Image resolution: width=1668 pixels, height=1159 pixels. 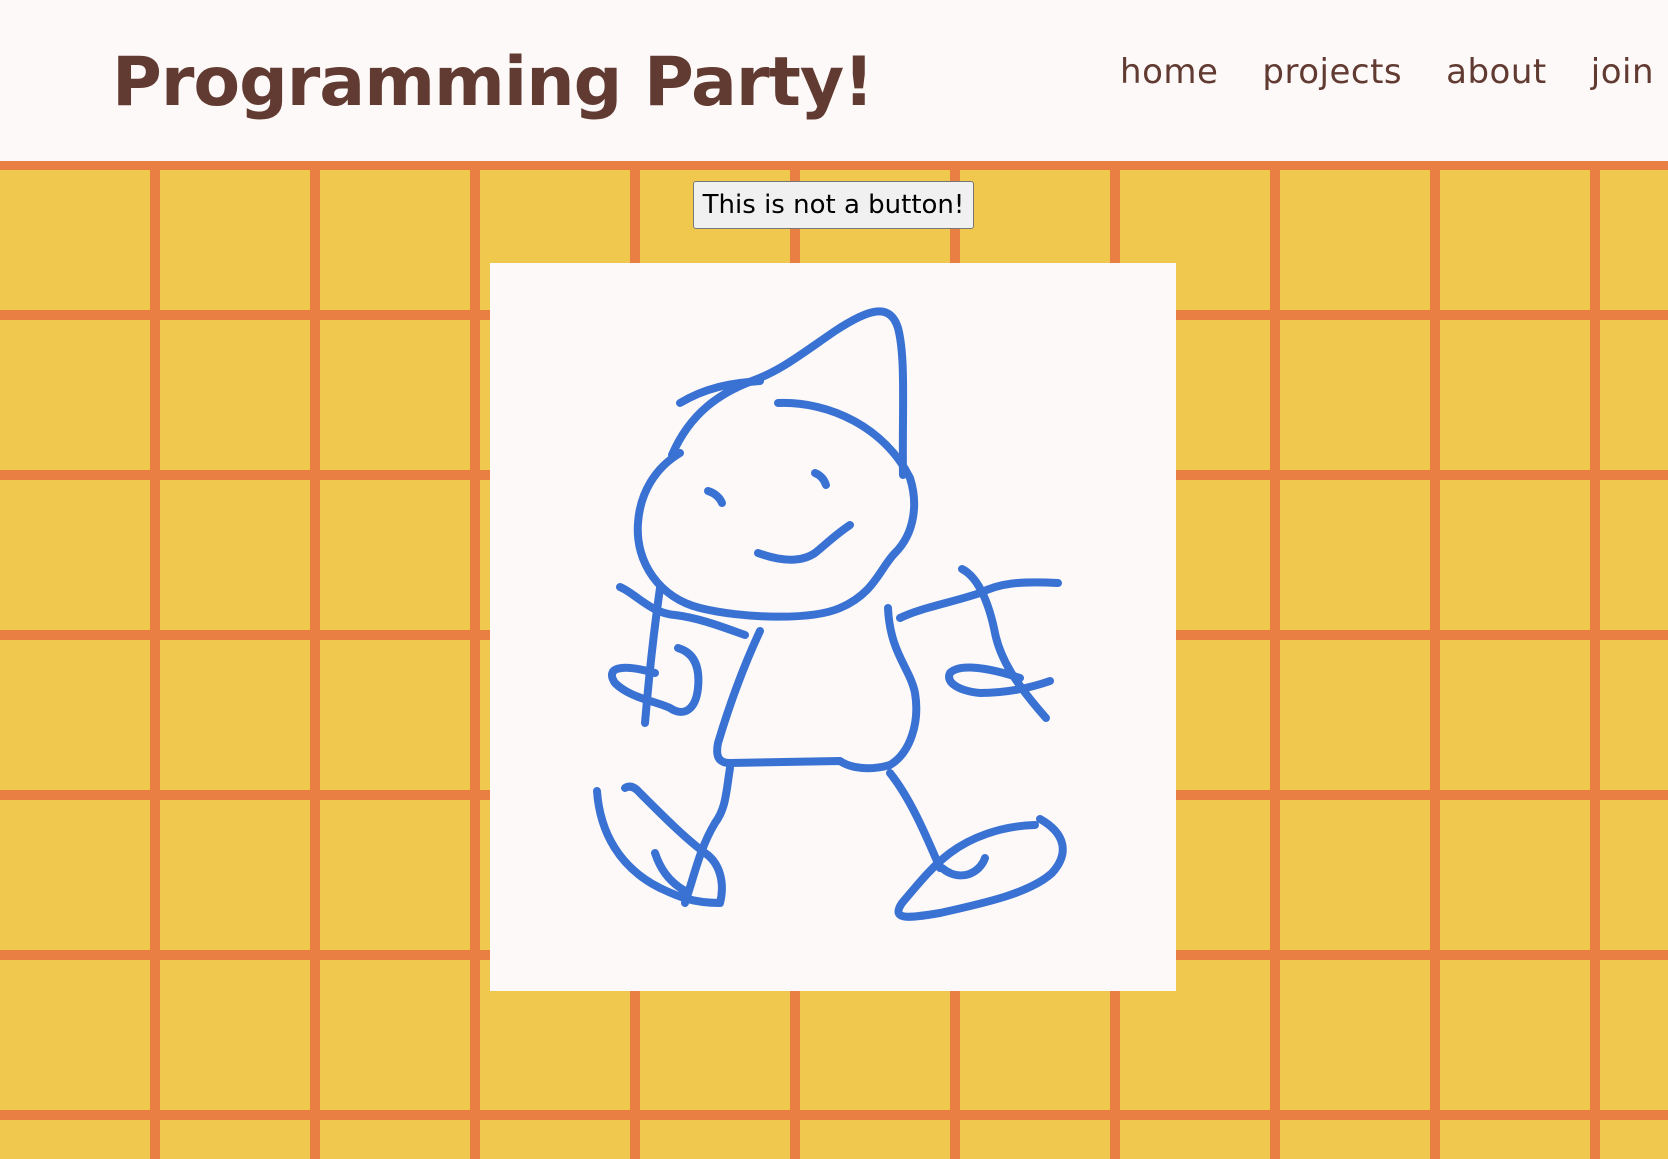 What do you see at coordinates (1169, 72) in the screenshot?
I see `nav-link-home: home` at bounding box center [1169, 72].